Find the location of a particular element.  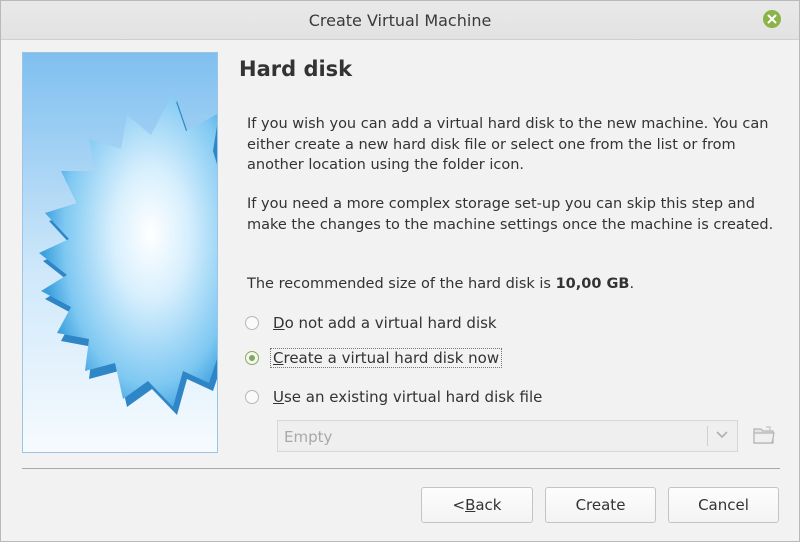

option-existing-disk: Use an existing virtual hard disk file is located at coordinates (393, 397).